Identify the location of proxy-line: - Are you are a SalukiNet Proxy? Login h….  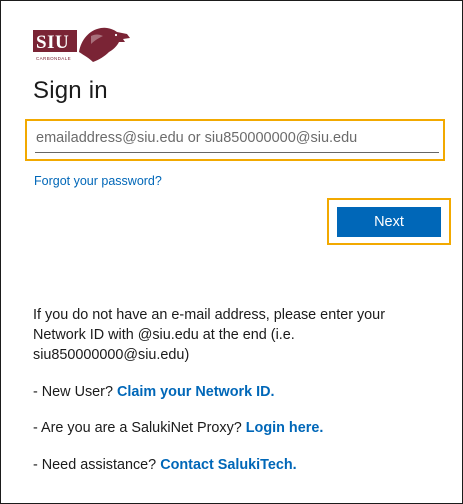
(178, 428).